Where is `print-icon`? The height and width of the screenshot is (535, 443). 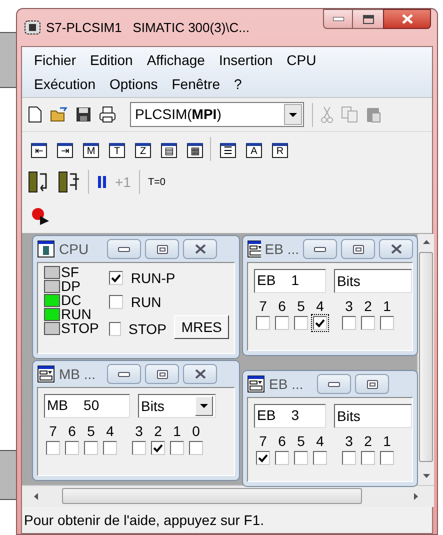
print-icon is located at coordinates (107, 114).